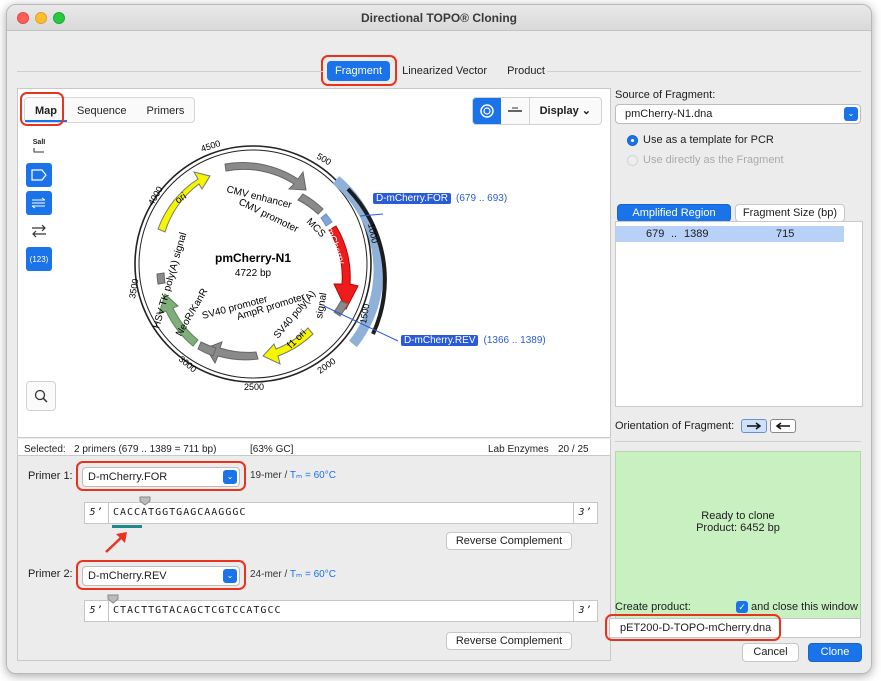  What do you see at coordinates (341, 513) in the screenshot?
I see `primer1-sequence-box: 5’ CACCATGGTGAGCAAGGGC 3’` at bounding box center [341, 513].